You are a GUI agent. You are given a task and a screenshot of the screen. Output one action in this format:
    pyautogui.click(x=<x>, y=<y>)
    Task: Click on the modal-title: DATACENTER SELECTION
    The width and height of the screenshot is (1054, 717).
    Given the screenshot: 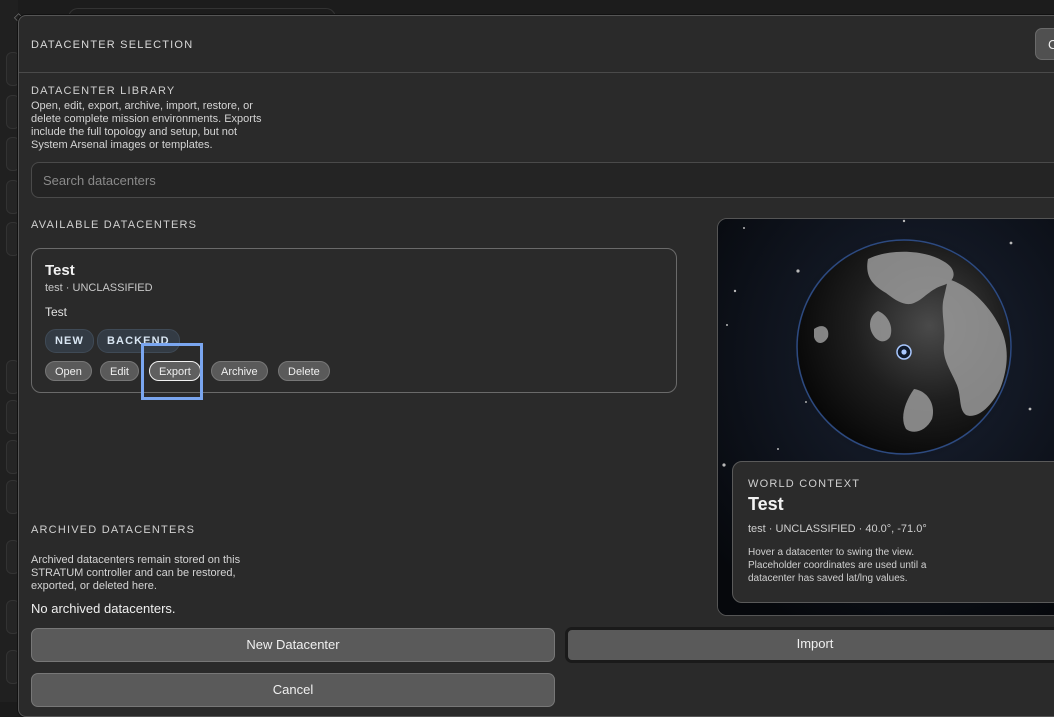 What is the action you would take?
    pyautogui.click(x=112, y=45)
    